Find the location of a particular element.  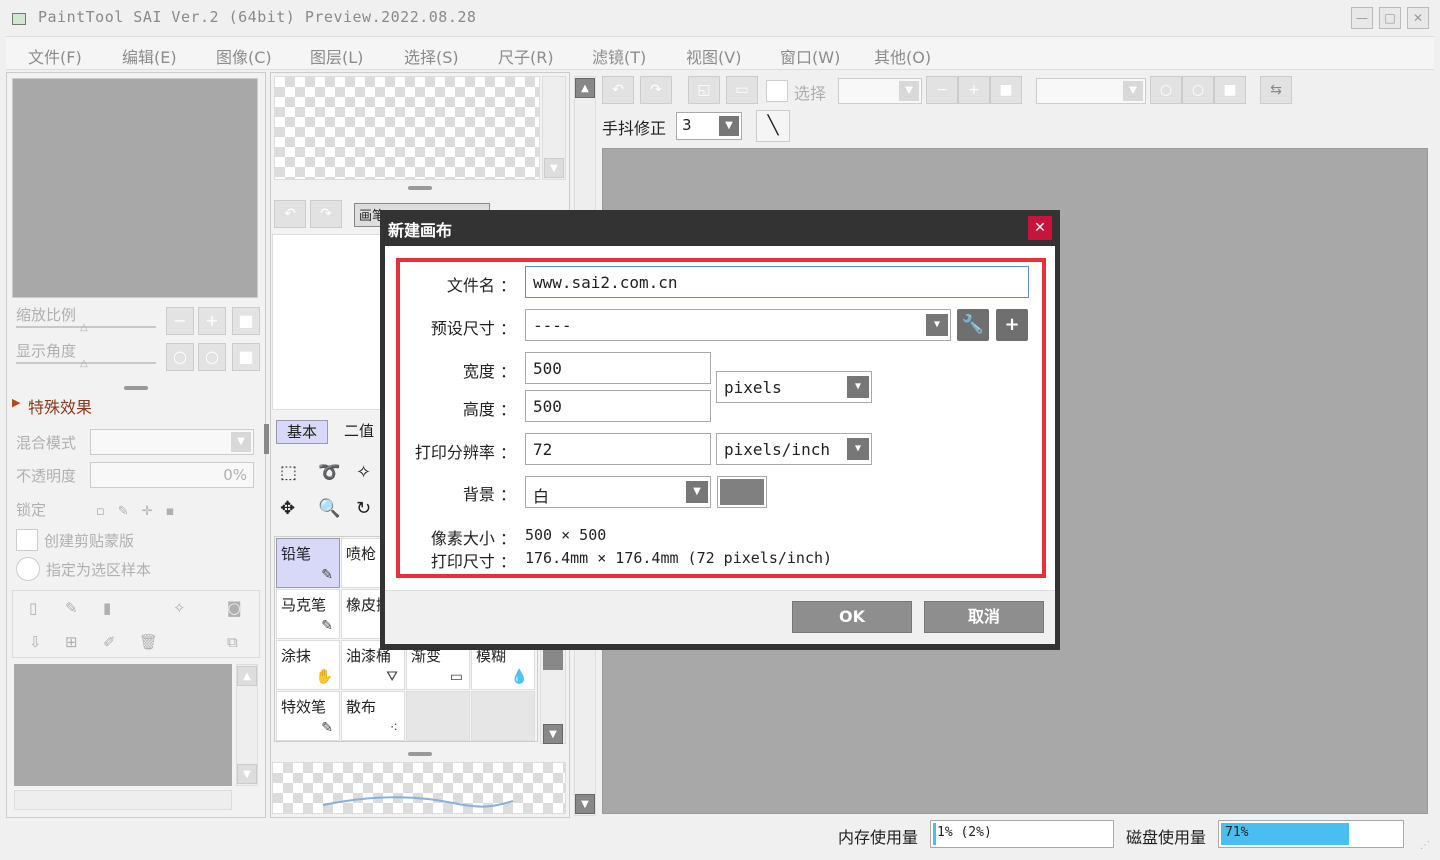

menu-layer: 图层(L) is located at coordinates (336, 56).